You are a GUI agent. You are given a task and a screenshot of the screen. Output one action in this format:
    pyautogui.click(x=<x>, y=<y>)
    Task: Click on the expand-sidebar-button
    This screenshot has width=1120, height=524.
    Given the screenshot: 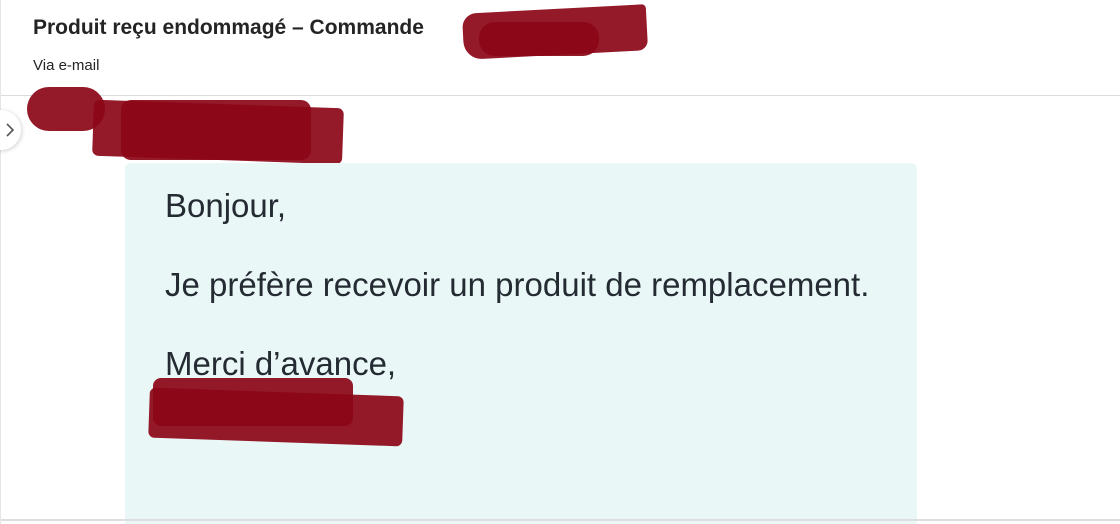 What is the action you would take?
    pyautogui.click(x=10, y=130)
    